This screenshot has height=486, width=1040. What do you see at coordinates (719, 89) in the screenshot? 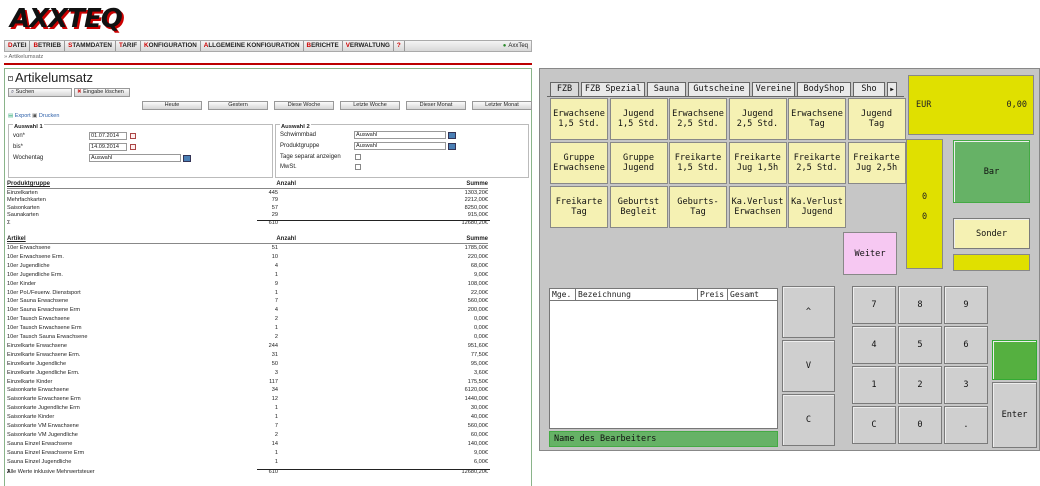
I see `tab-gutscheine: Gutscheine` at bounding box center [719, 89].